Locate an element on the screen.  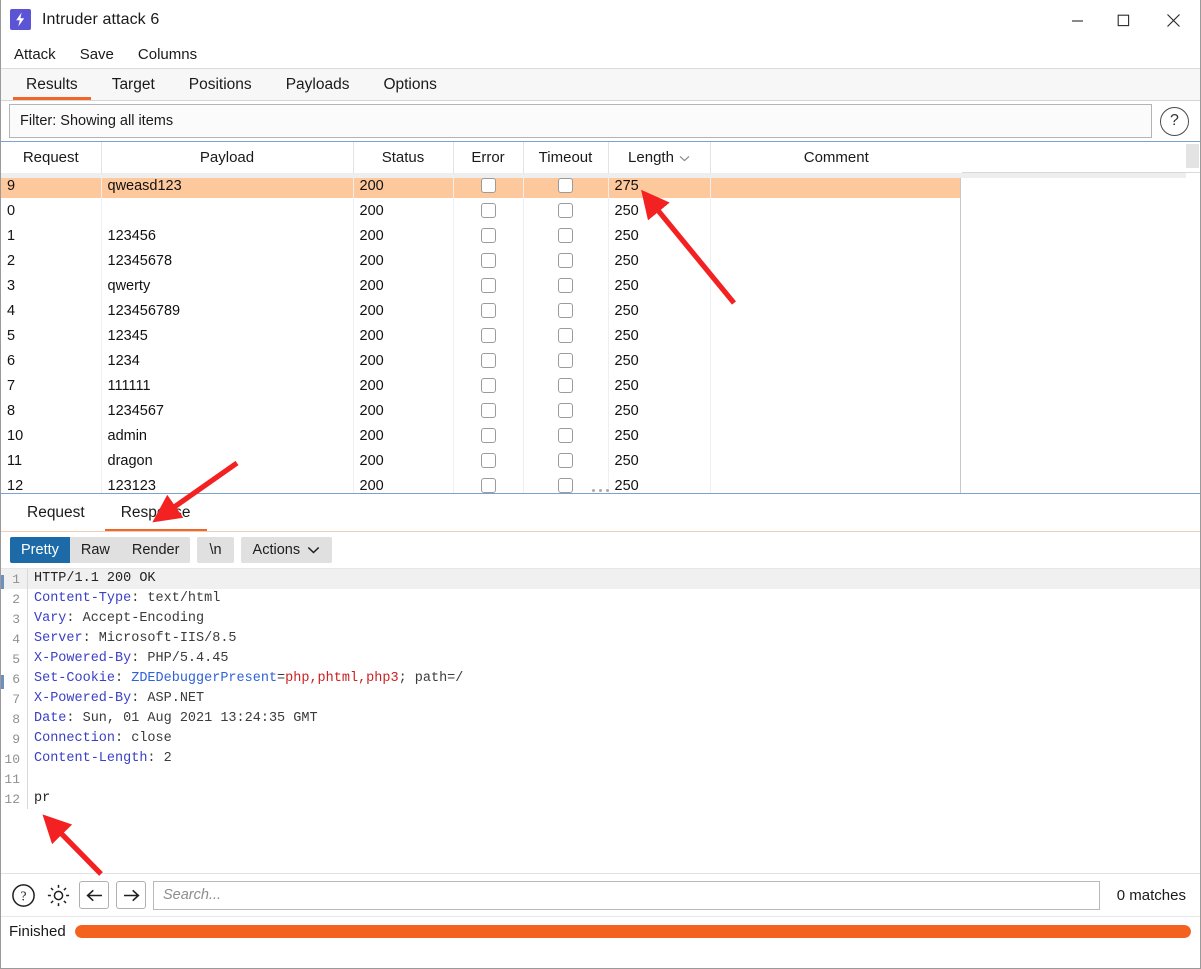
table-row: 8 1234567 200 250 is located at coordinates (481, 410).